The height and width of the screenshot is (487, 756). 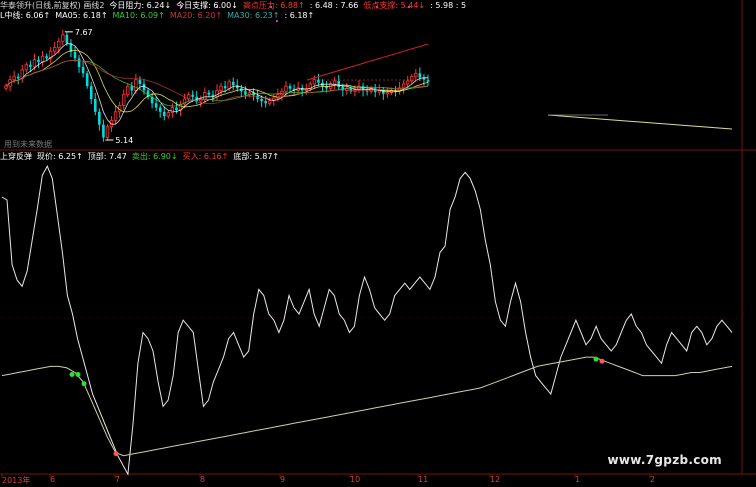 What do you see at coordinates (253, 15) in the screenshot?
I see `header-ma-item: MA30: 6.23↑` at bounding box center [253, 15].